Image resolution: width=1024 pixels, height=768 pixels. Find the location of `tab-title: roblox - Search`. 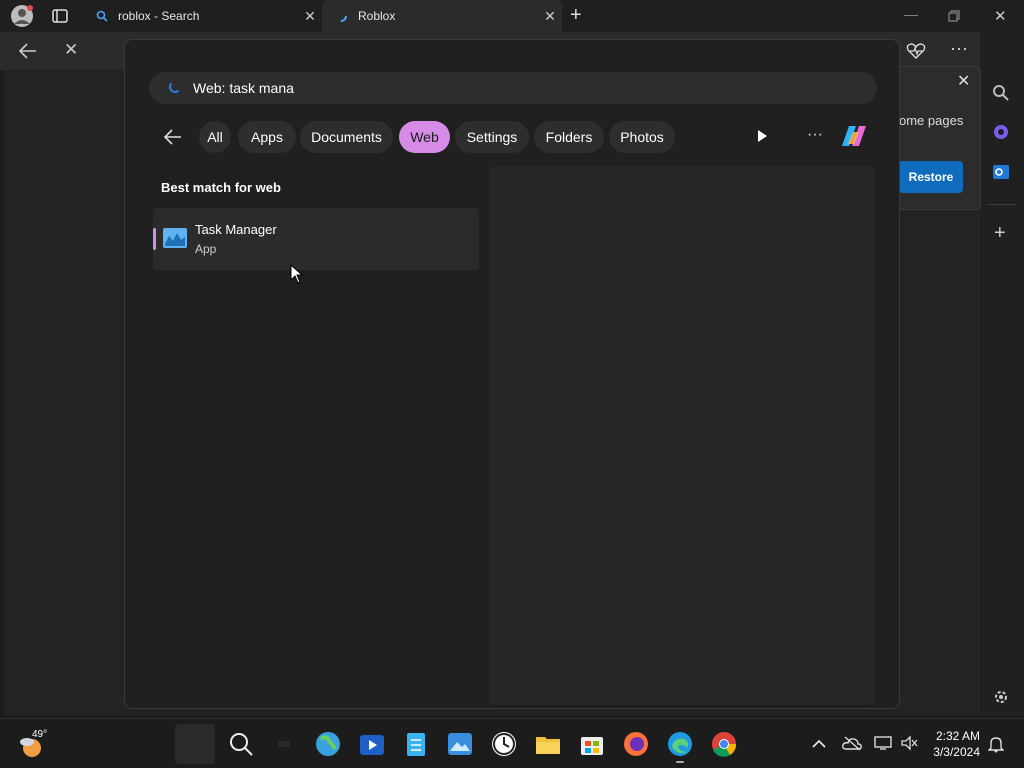

tab-title: roblox - Search is located at coordinates (159, 16).